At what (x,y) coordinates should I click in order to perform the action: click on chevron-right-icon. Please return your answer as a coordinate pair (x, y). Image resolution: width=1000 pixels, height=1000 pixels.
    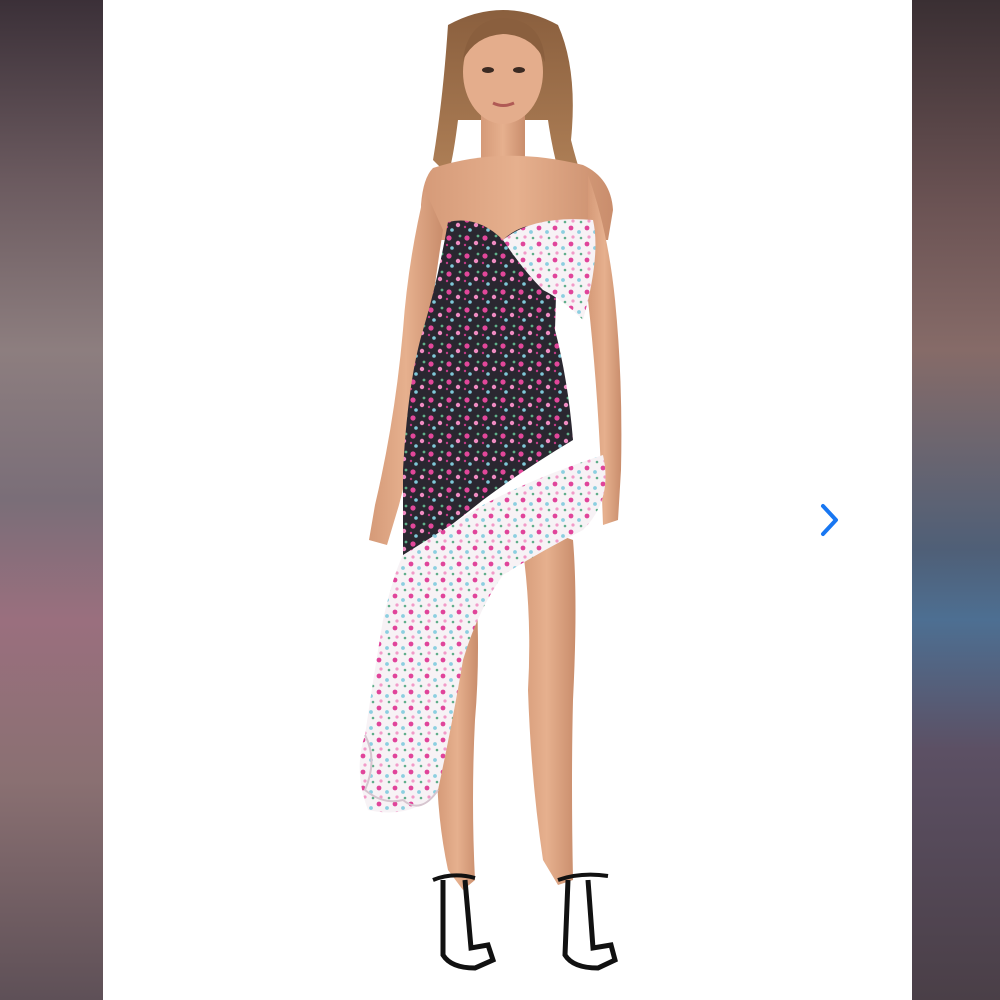
    Looking at the image, I should click on (829, 520).